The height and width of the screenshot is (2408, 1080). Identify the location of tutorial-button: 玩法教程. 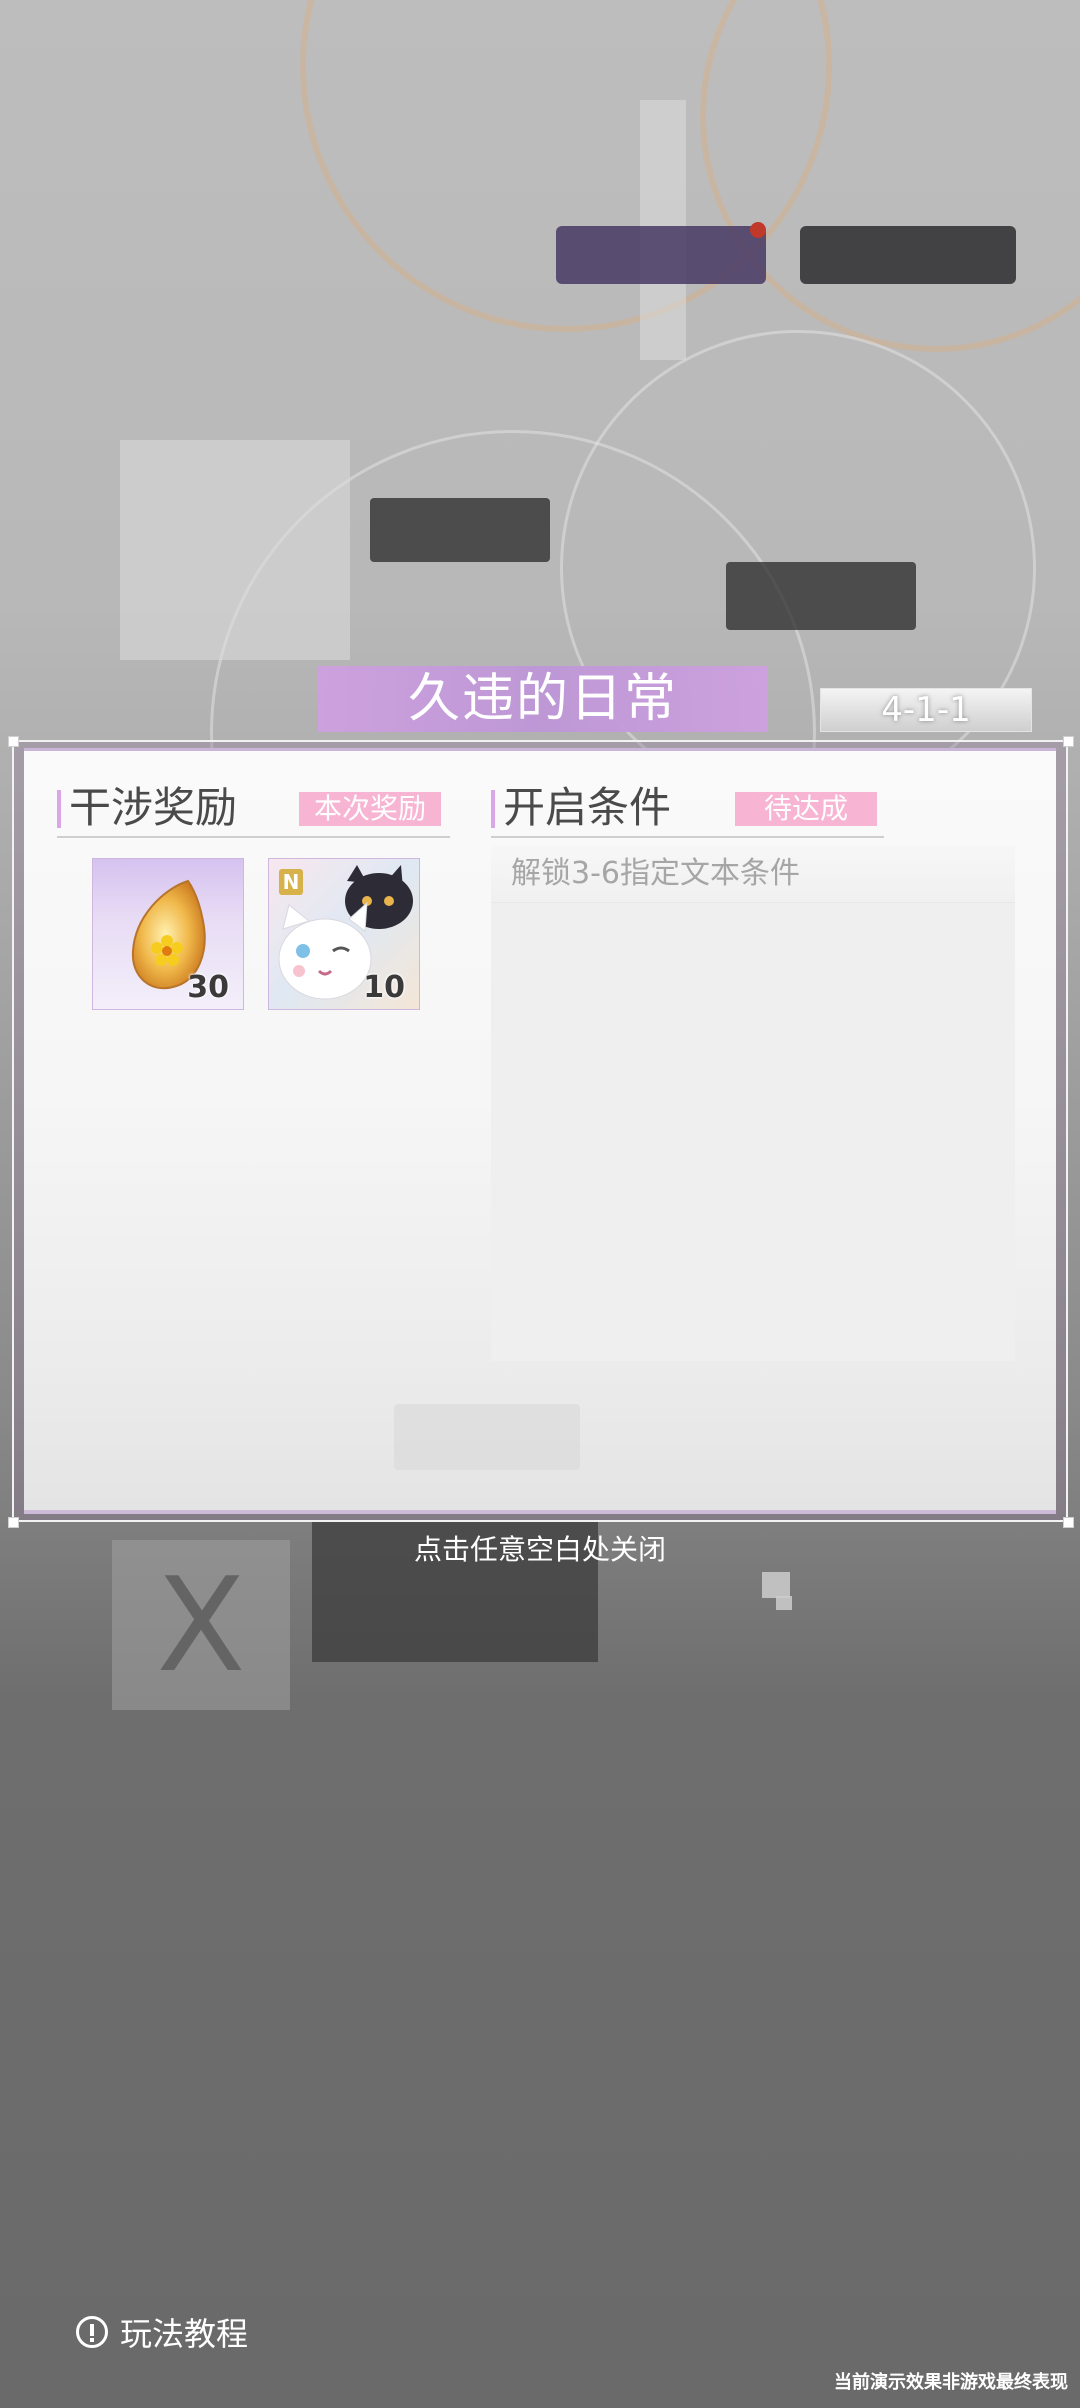
(162, 2332).